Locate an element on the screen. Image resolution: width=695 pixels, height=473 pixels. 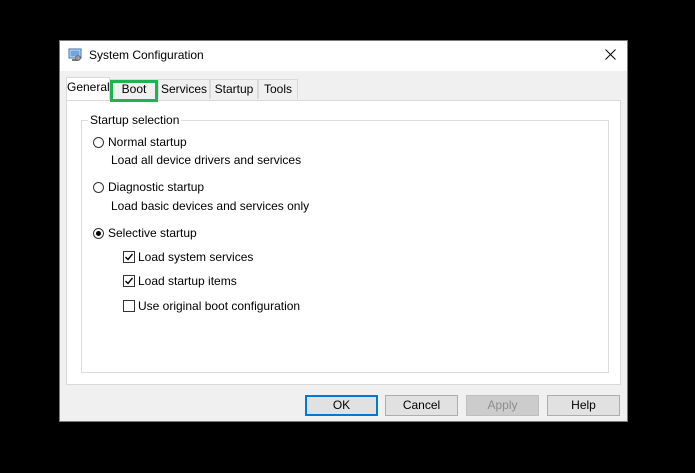
tab-services: Services is located at coordinates (184, 89).